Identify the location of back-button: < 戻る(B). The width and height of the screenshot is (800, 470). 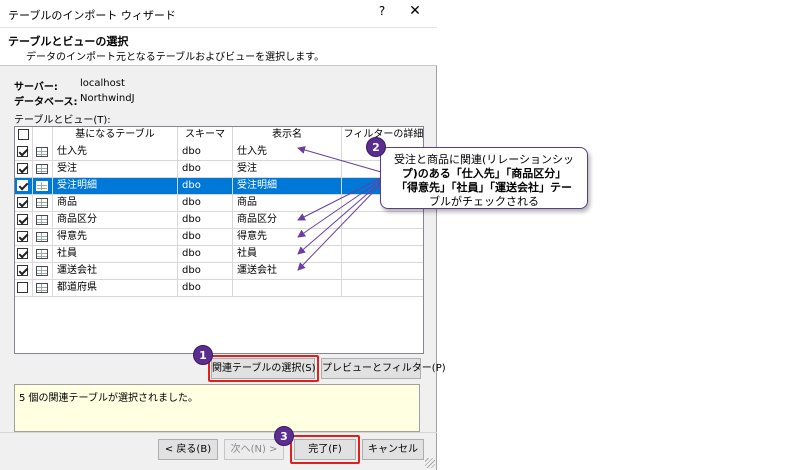
(188, 449).